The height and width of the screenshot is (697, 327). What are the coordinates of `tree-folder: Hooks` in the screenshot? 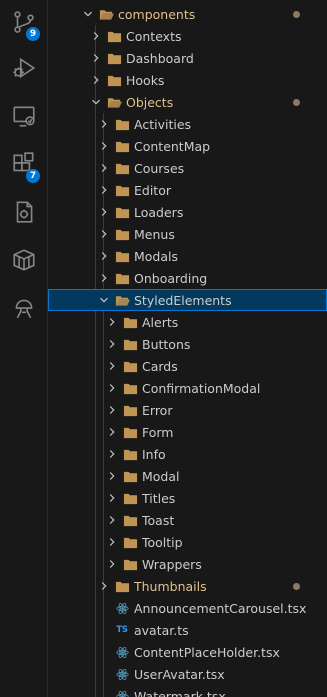 It's located at (187, 80).